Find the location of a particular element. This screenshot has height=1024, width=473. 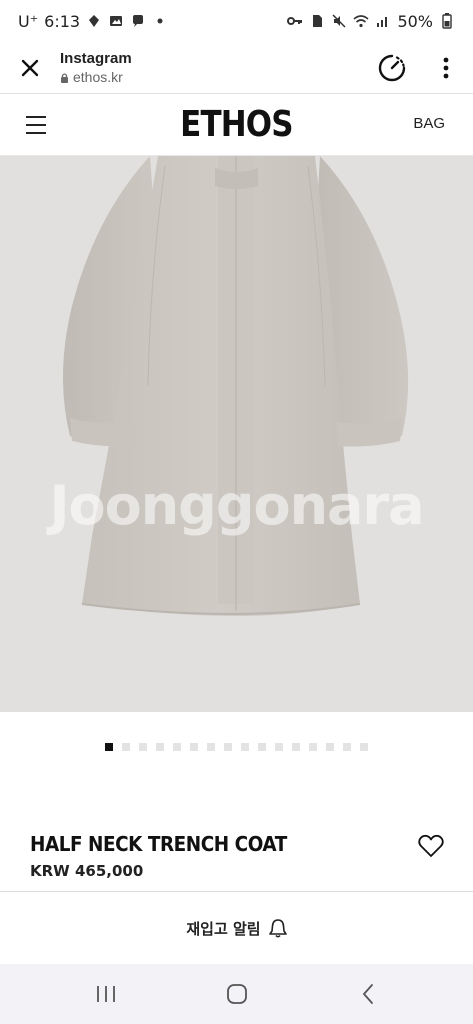

battery-icon is located at coordinates (447, 21).